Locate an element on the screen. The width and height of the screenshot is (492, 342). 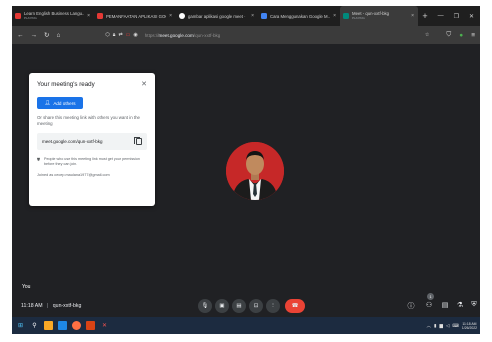
firefox-icon is located at coordinates (76, 325).